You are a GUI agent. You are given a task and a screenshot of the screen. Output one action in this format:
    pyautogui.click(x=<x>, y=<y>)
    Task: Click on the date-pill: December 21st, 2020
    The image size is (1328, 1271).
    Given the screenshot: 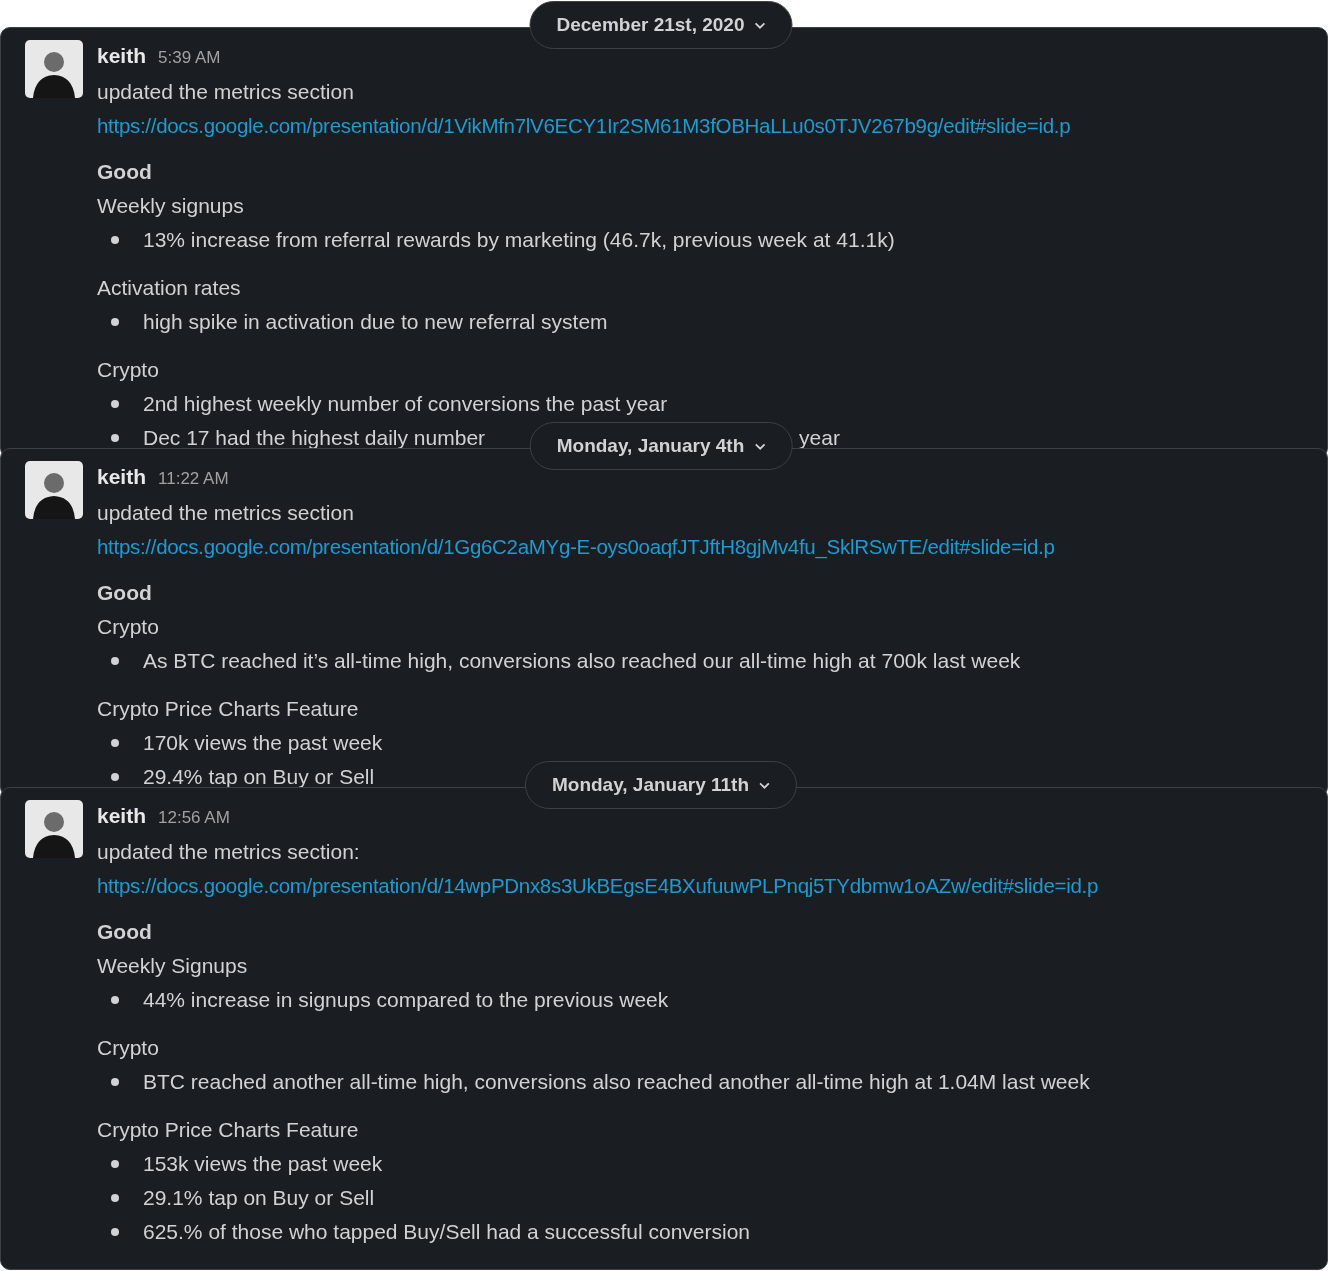 What is the action you would take?
    pyautogui.click(x=661, y=25)
    